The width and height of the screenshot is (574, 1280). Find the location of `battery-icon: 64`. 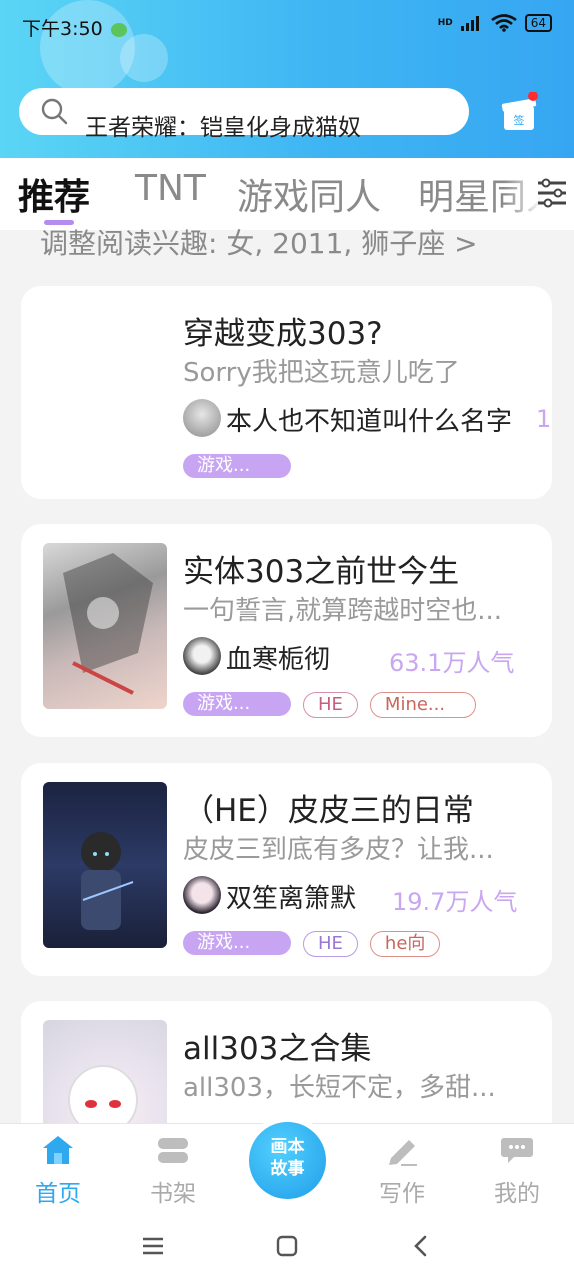

battery-icon: 64 is located at coordinates (538, 23).